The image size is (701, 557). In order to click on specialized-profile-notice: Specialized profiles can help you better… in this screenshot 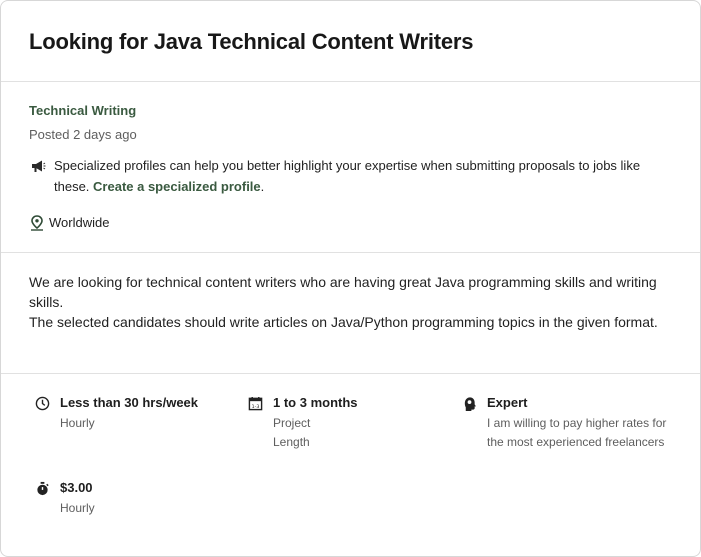, I will do `click(354, 176)`.